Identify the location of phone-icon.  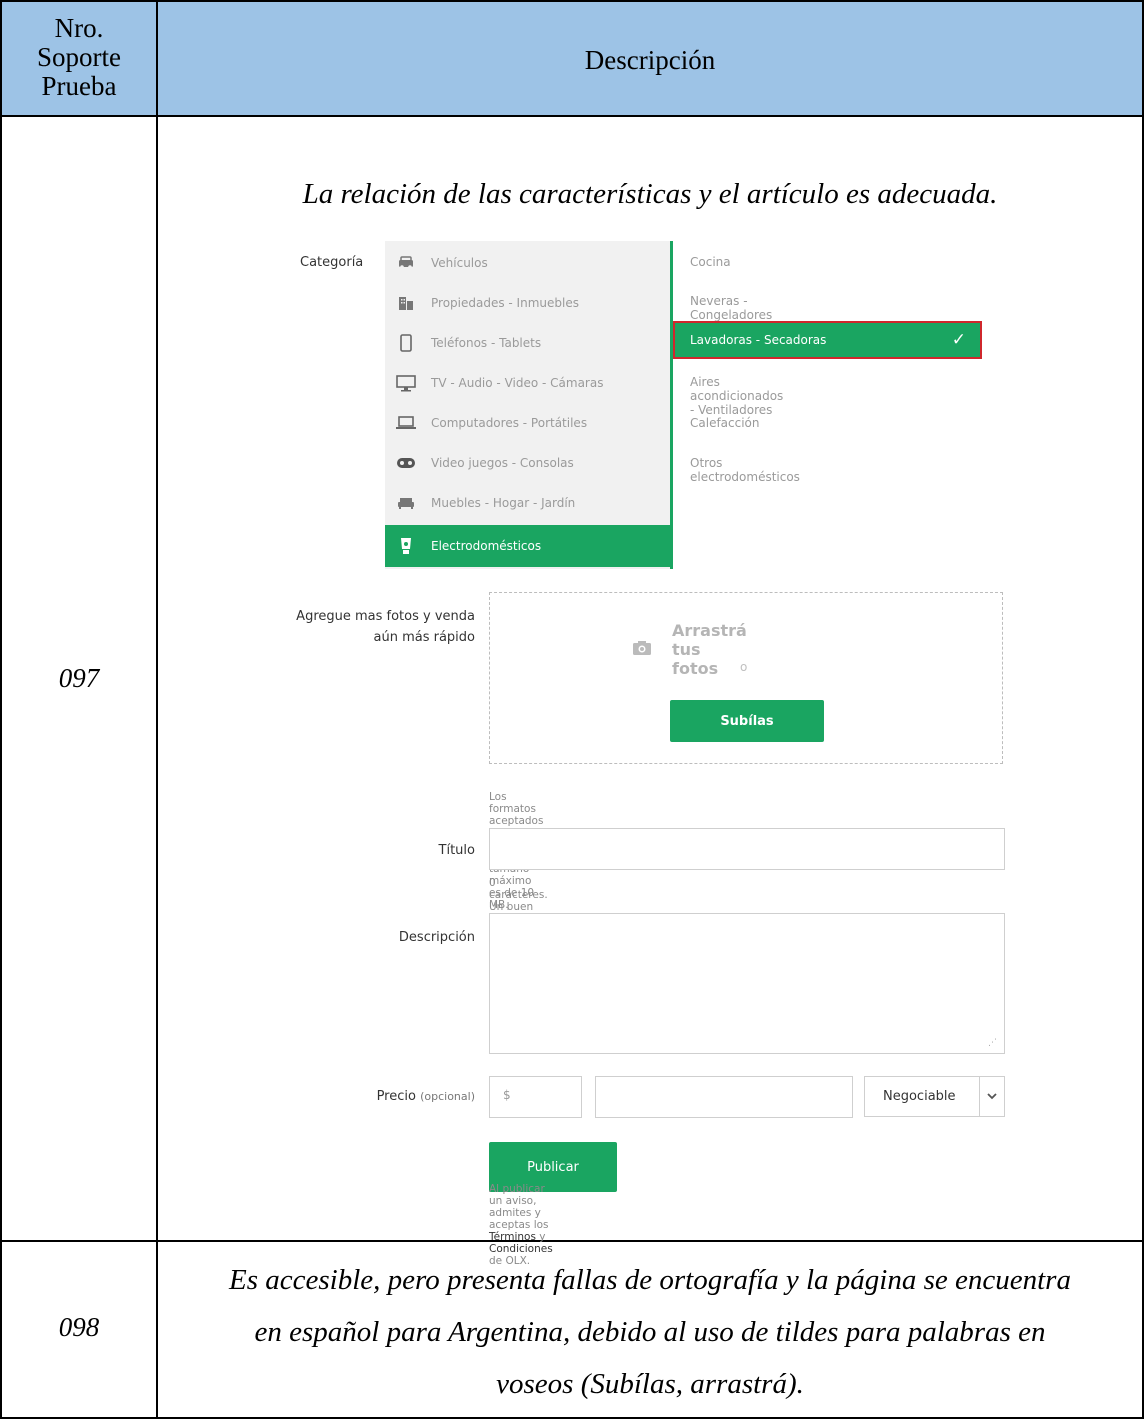
(406, 343).